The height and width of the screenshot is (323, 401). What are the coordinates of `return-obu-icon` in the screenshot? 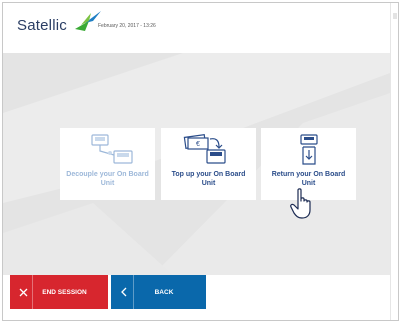 It's located at (308, 149).